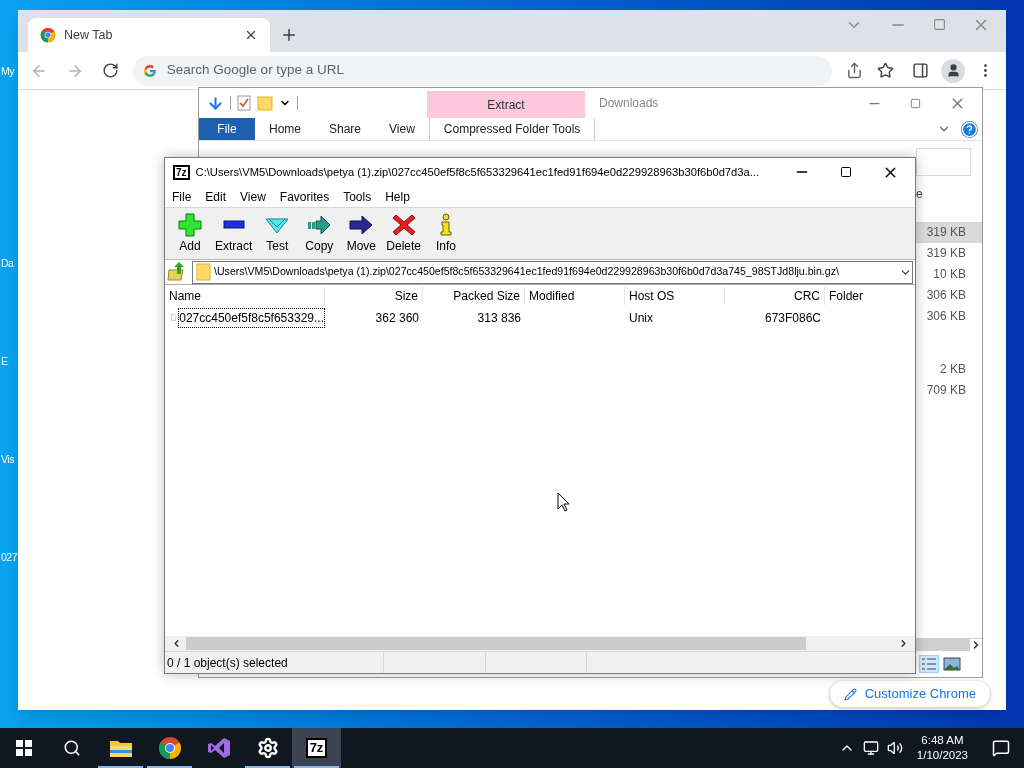  What do you see at coordinates (575, 296) in the screenshot?
I see `column-header: Modified` at bounding box center [575, 296].